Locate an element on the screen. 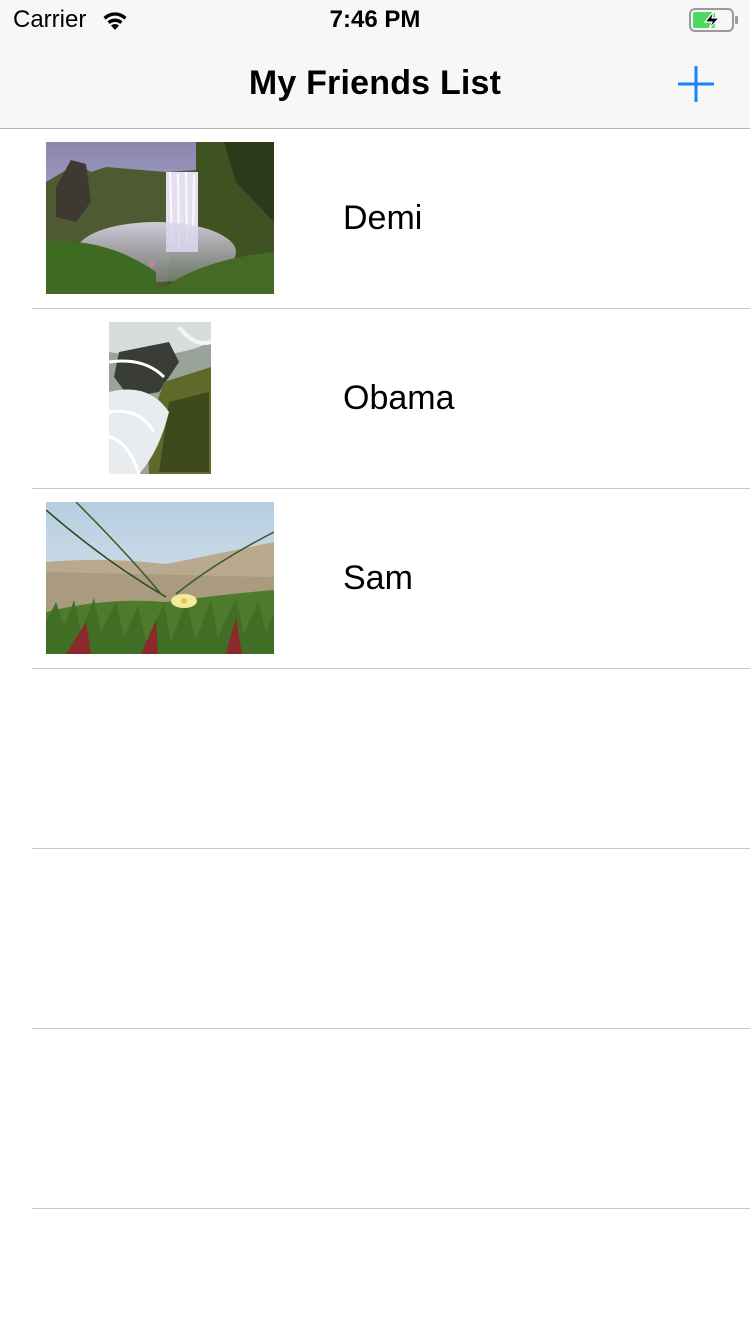 The width and height of the screenshot is (750, 1334). table-row: Obama is located at coordinates (391, 399).